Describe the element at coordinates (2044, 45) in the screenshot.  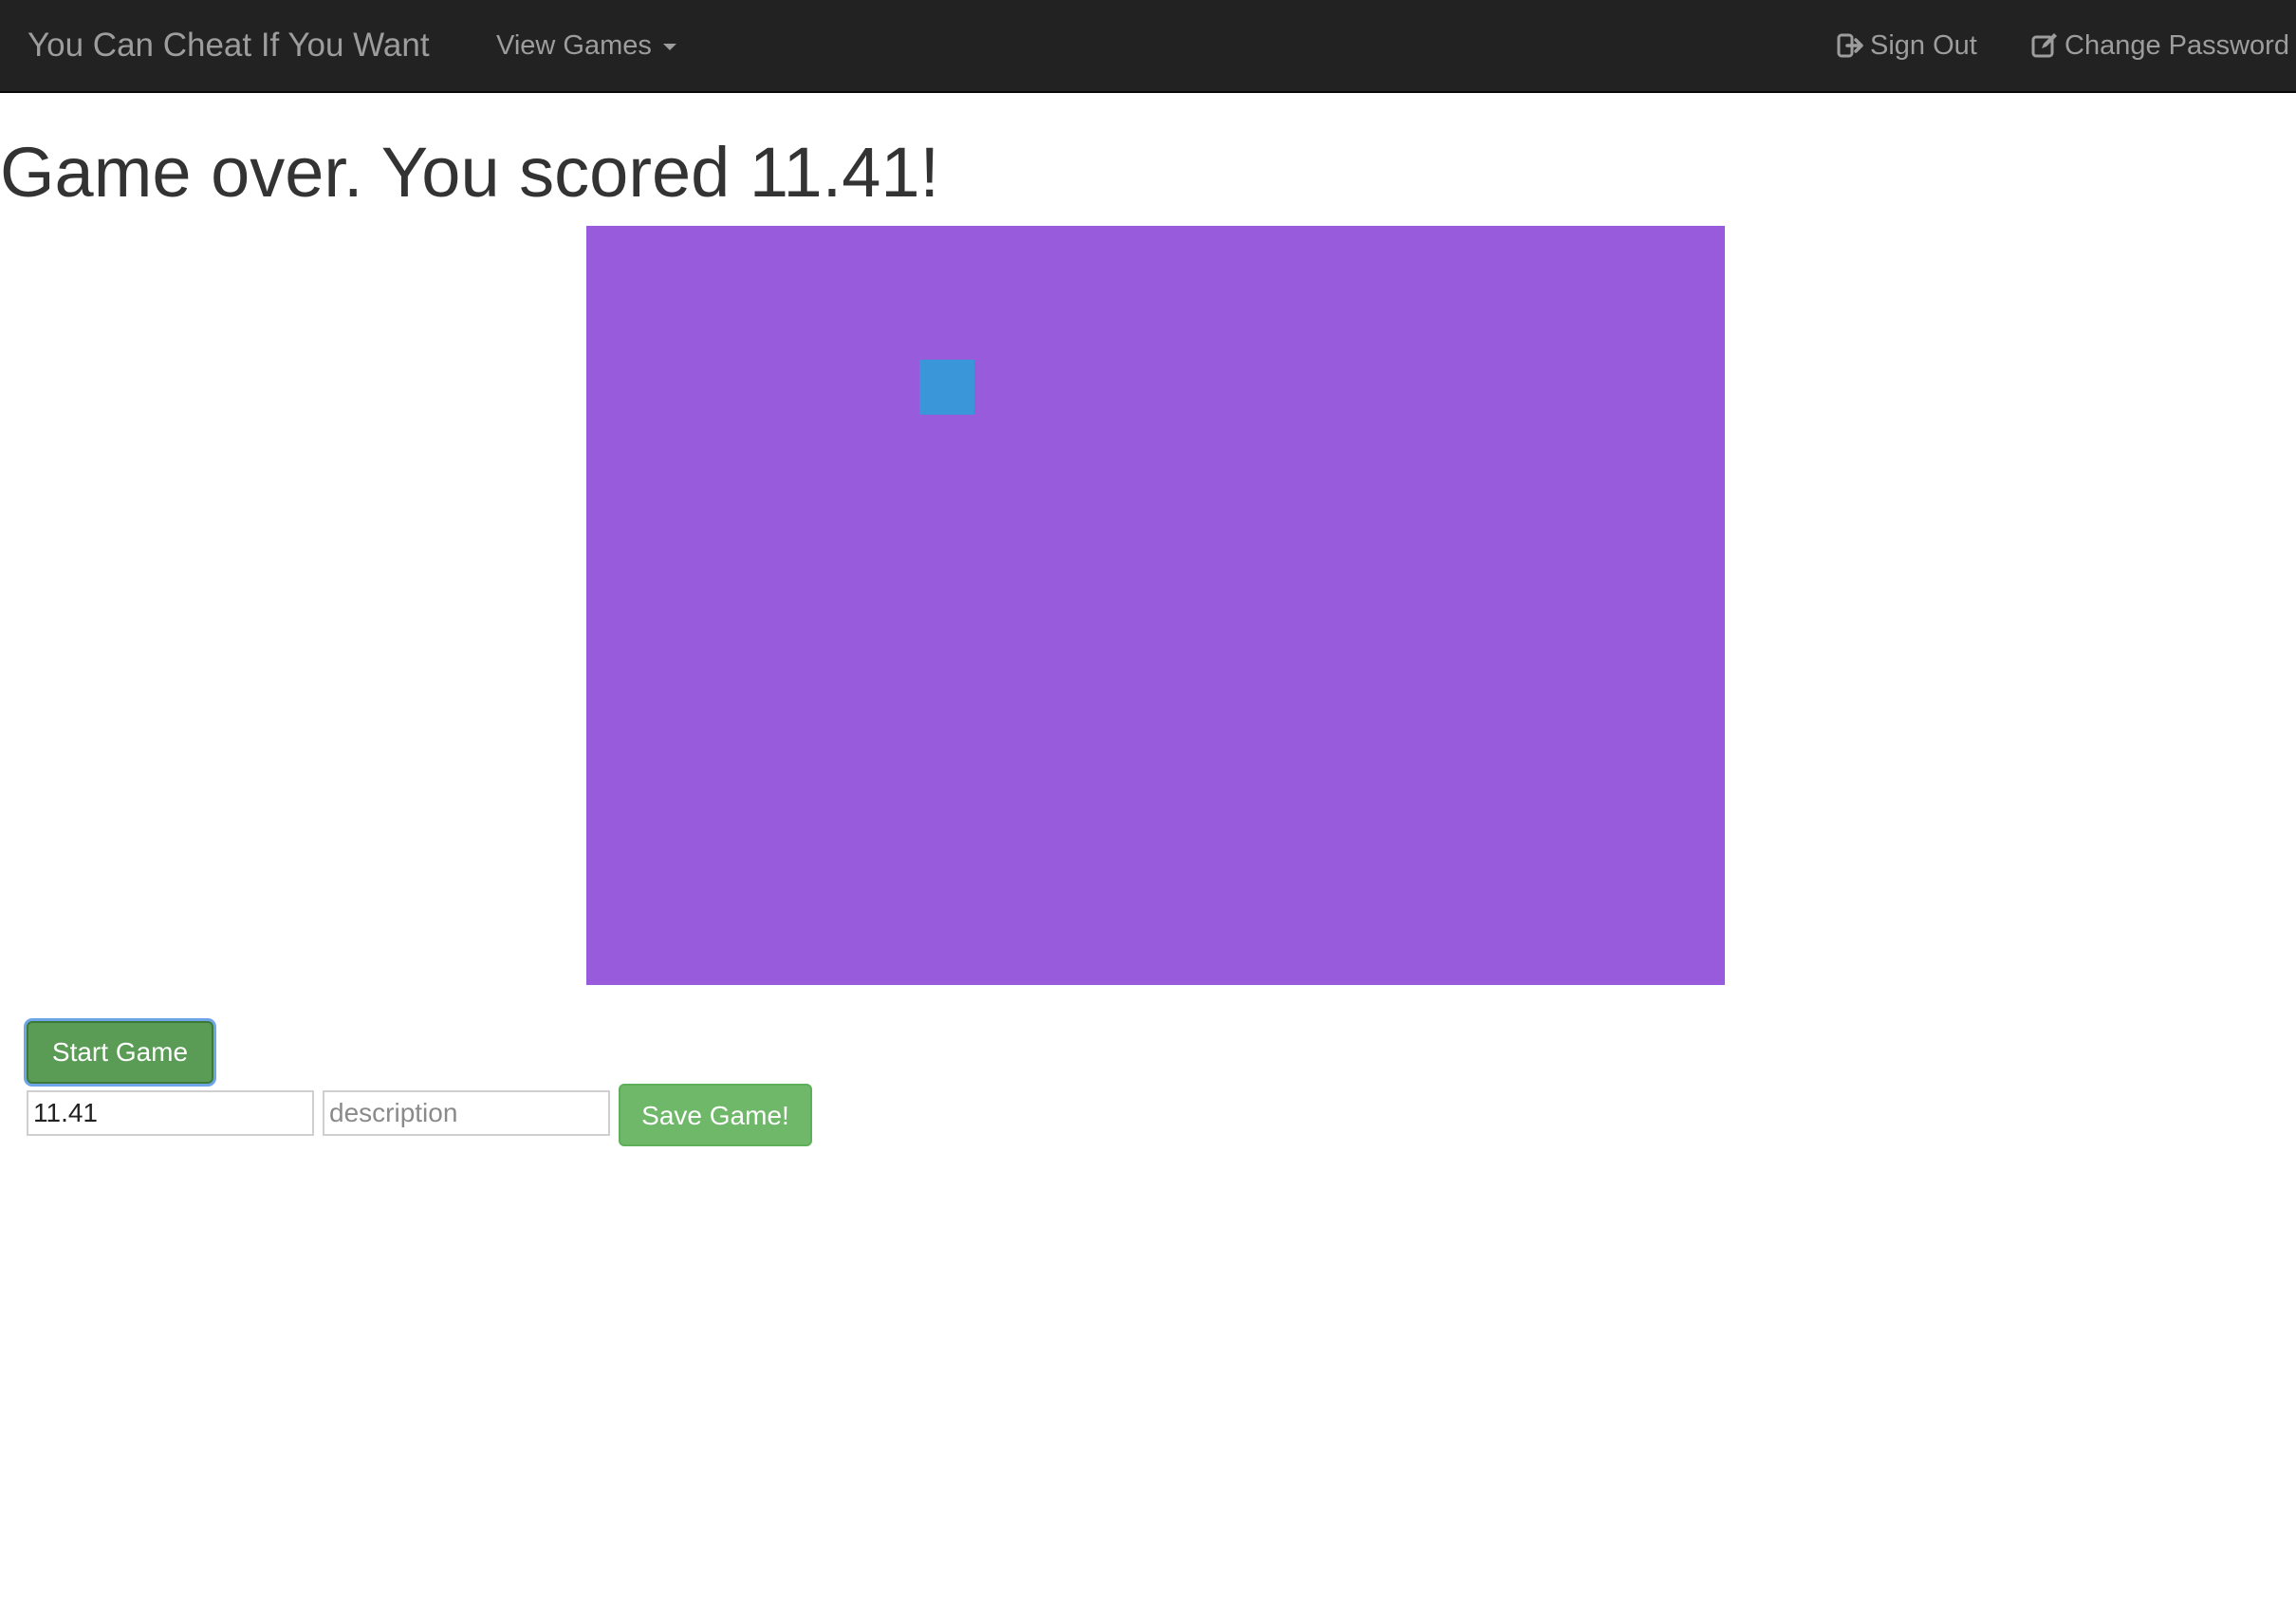
I see `edit-icon` at that location.